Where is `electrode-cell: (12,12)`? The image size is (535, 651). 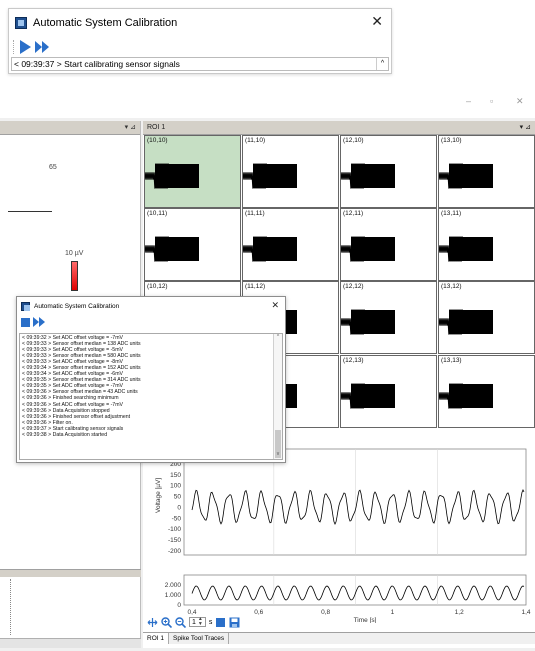
electrode-cell: (12,12) is located at coordinates (388, 317).